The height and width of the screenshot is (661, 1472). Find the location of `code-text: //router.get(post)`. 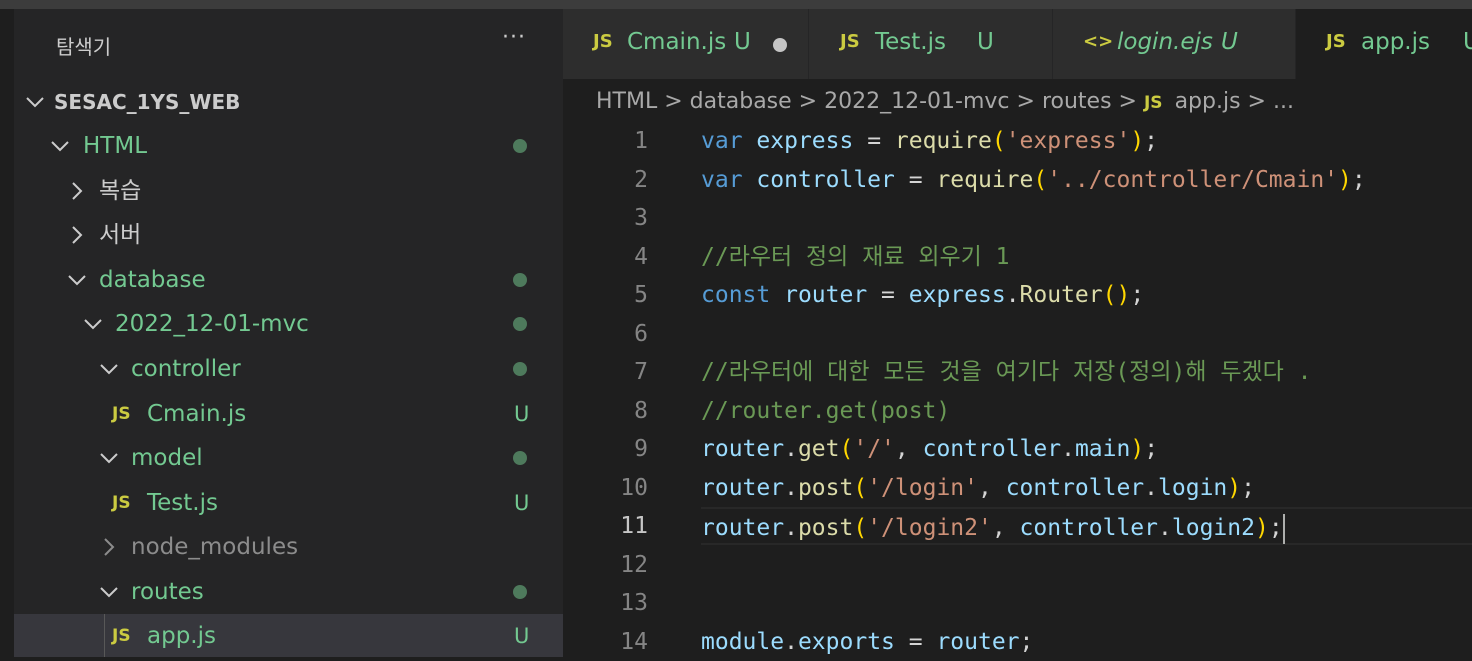

code-text: //router.get(post) is located at coordinates (1086, 409).